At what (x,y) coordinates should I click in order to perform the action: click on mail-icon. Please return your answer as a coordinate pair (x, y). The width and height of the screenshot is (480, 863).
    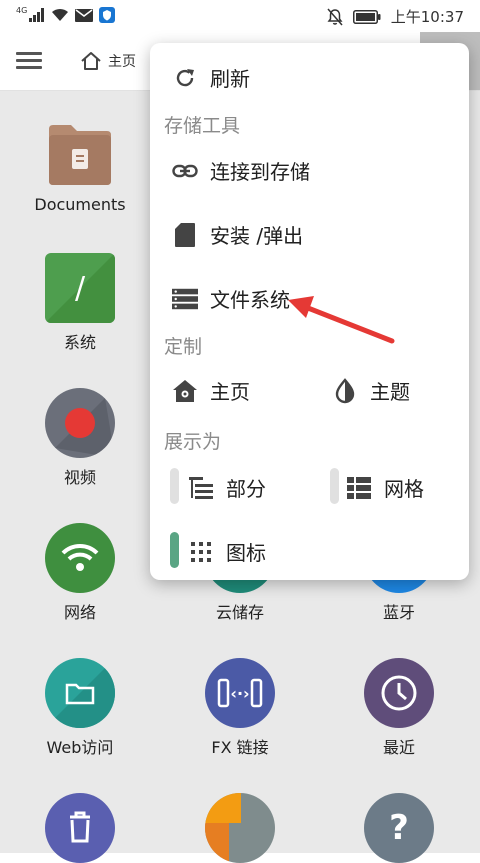
    Looking at the image, I should click on (84, 15).